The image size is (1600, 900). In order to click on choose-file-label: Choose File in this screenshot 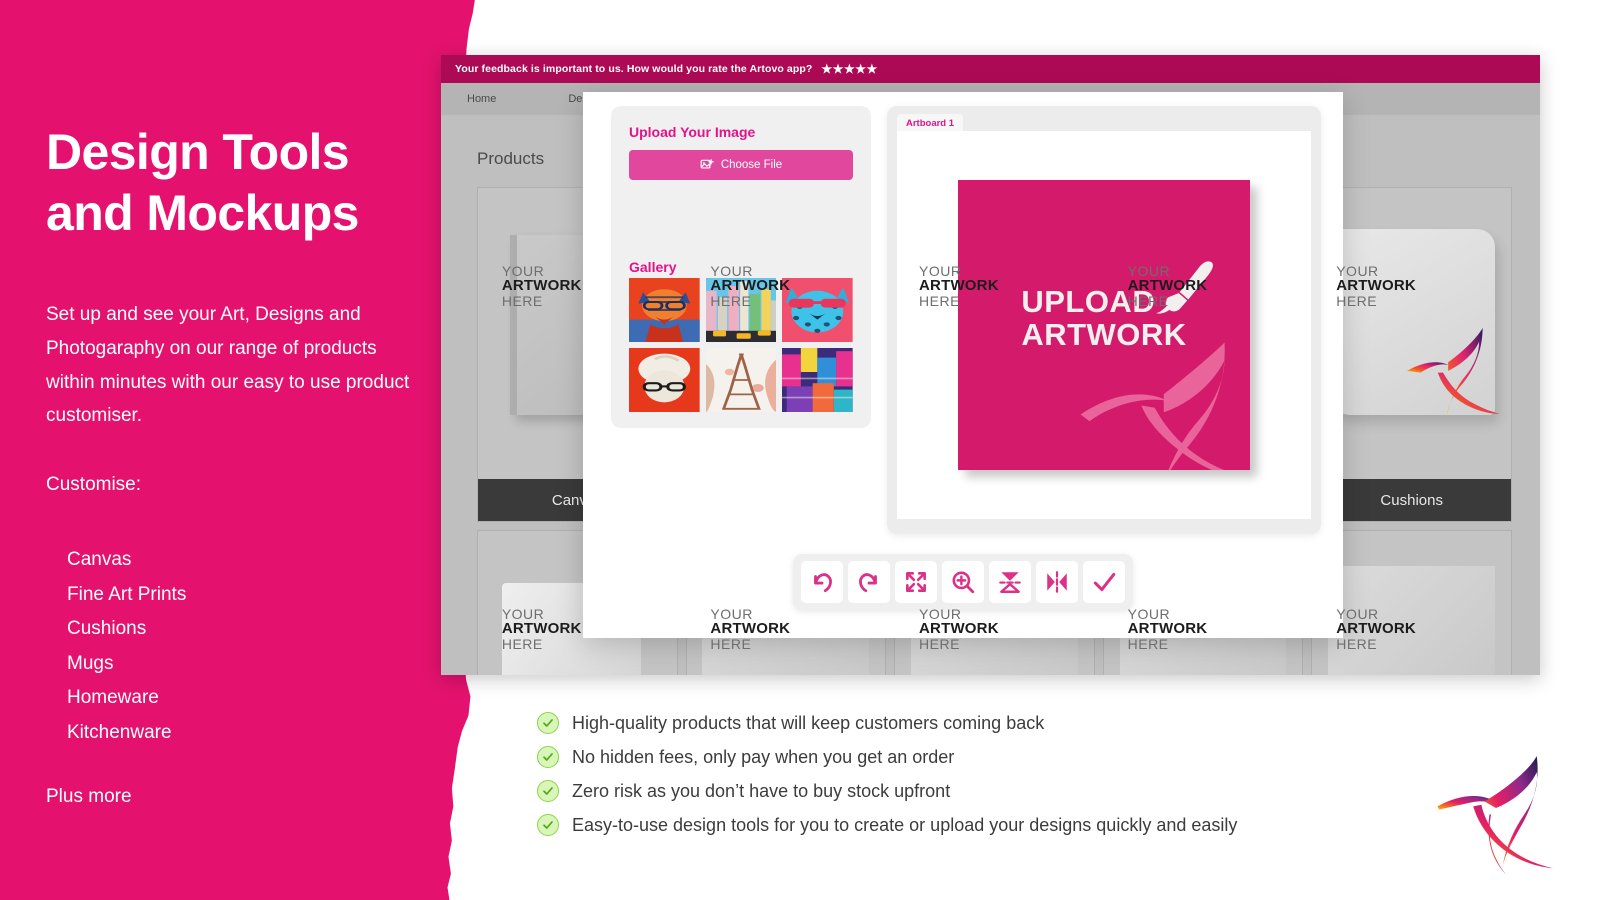, I will do `click(751, 165)`.